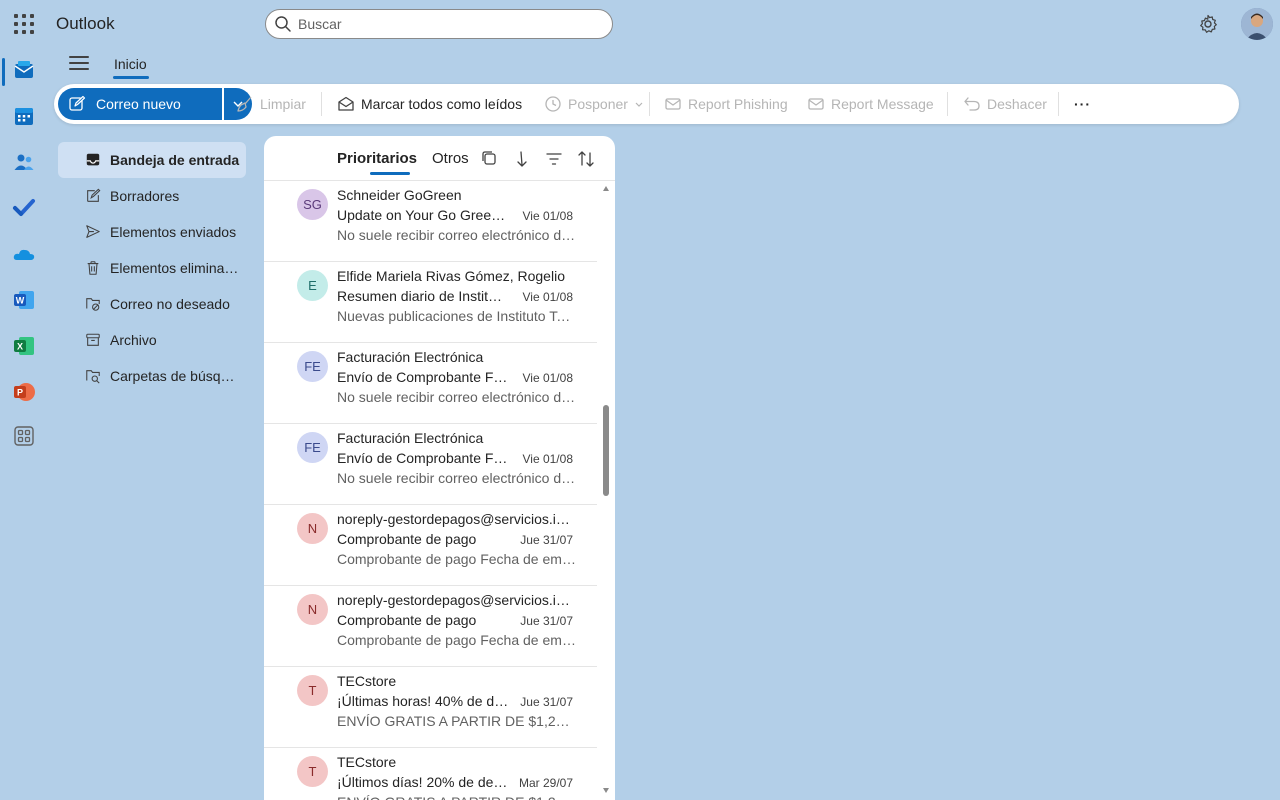  Describe the element at coordinates (1208, 24) in the screenshot. I see `gear-icon` at that location.